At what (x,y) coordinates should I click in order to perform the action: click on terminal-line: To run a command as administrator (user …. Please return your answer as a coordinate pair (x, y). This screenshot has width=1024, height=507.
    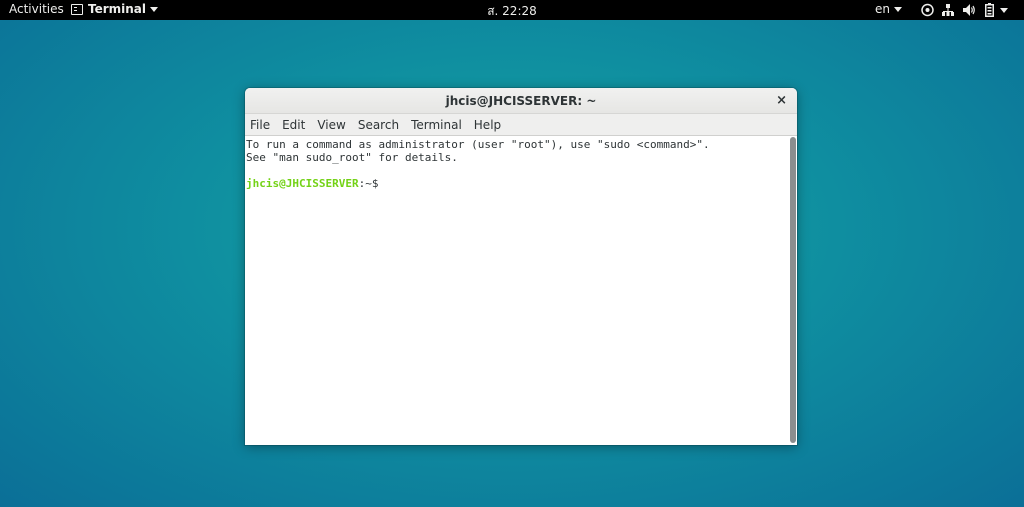
    Looking at the image, I should click on (478, 144).